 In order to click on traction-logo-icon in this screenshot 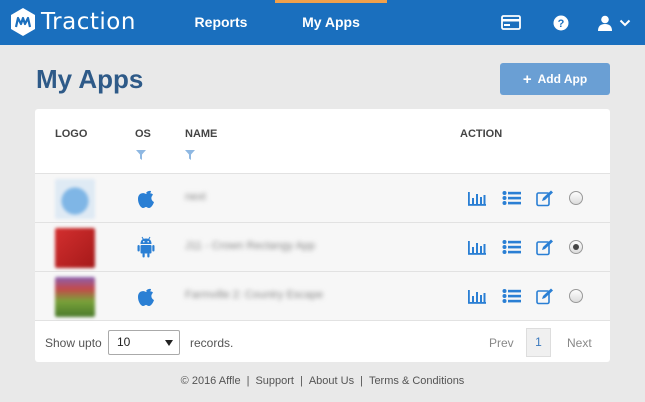, I will do `click(23, 22)`.